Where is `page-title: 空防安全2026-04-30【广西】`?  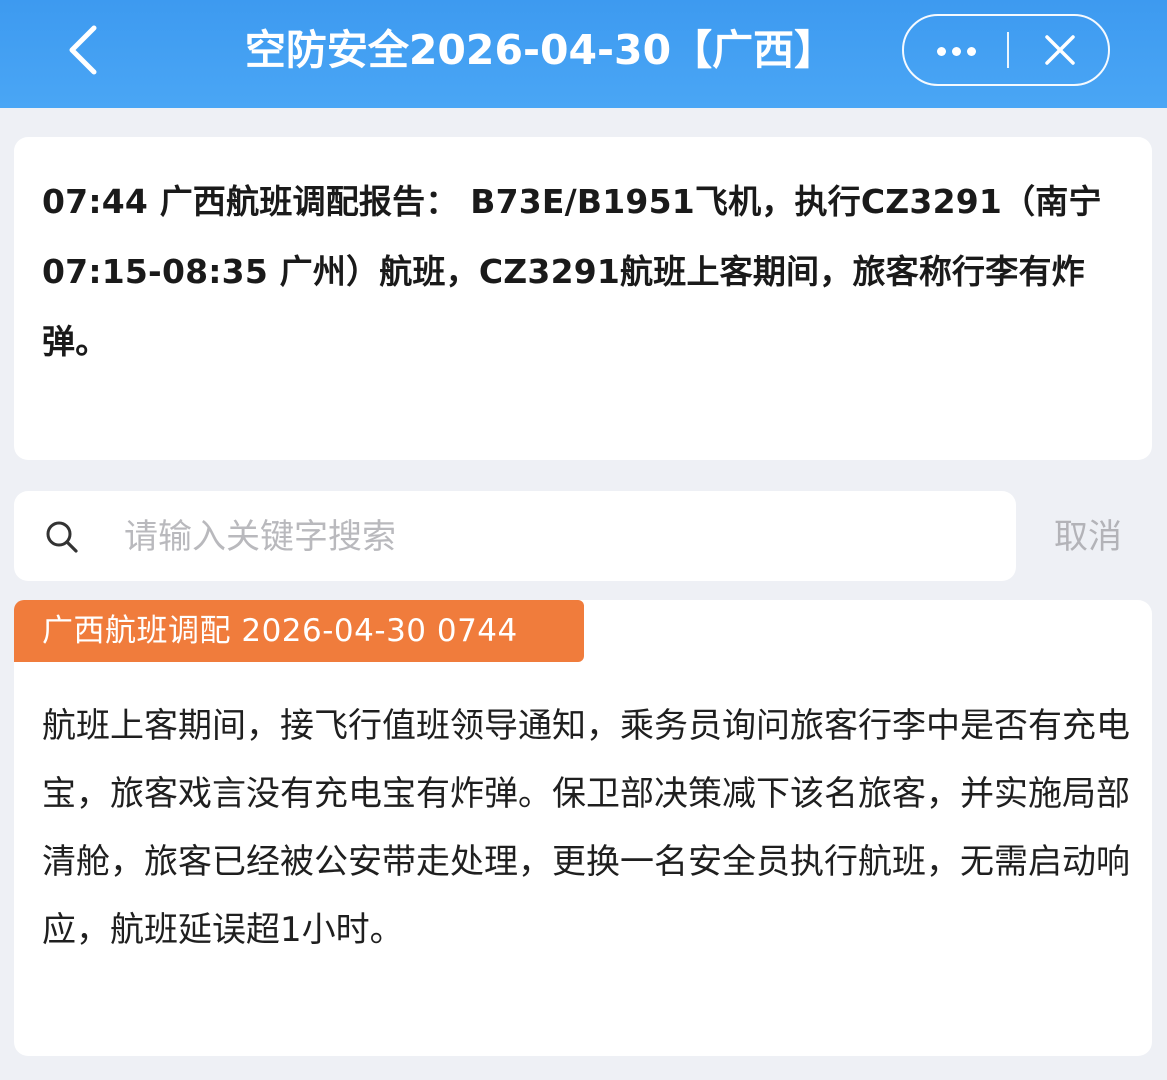
page-title: 空防安全2026-04-30【广西】 is located at coordinates (540, 50).